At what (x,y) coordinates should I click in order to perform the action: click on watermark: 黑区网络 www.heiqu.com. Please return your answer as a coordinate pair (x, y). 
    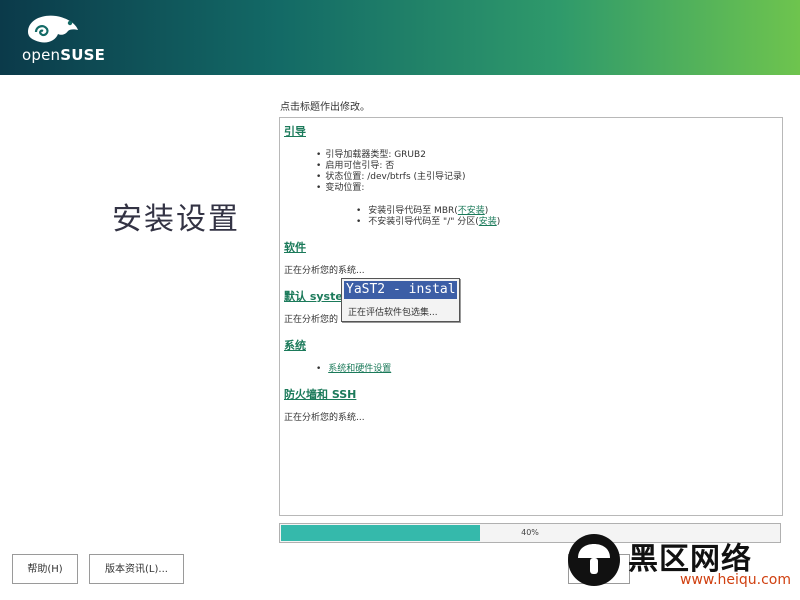
    Looking at the image, I should click on (684, 564).